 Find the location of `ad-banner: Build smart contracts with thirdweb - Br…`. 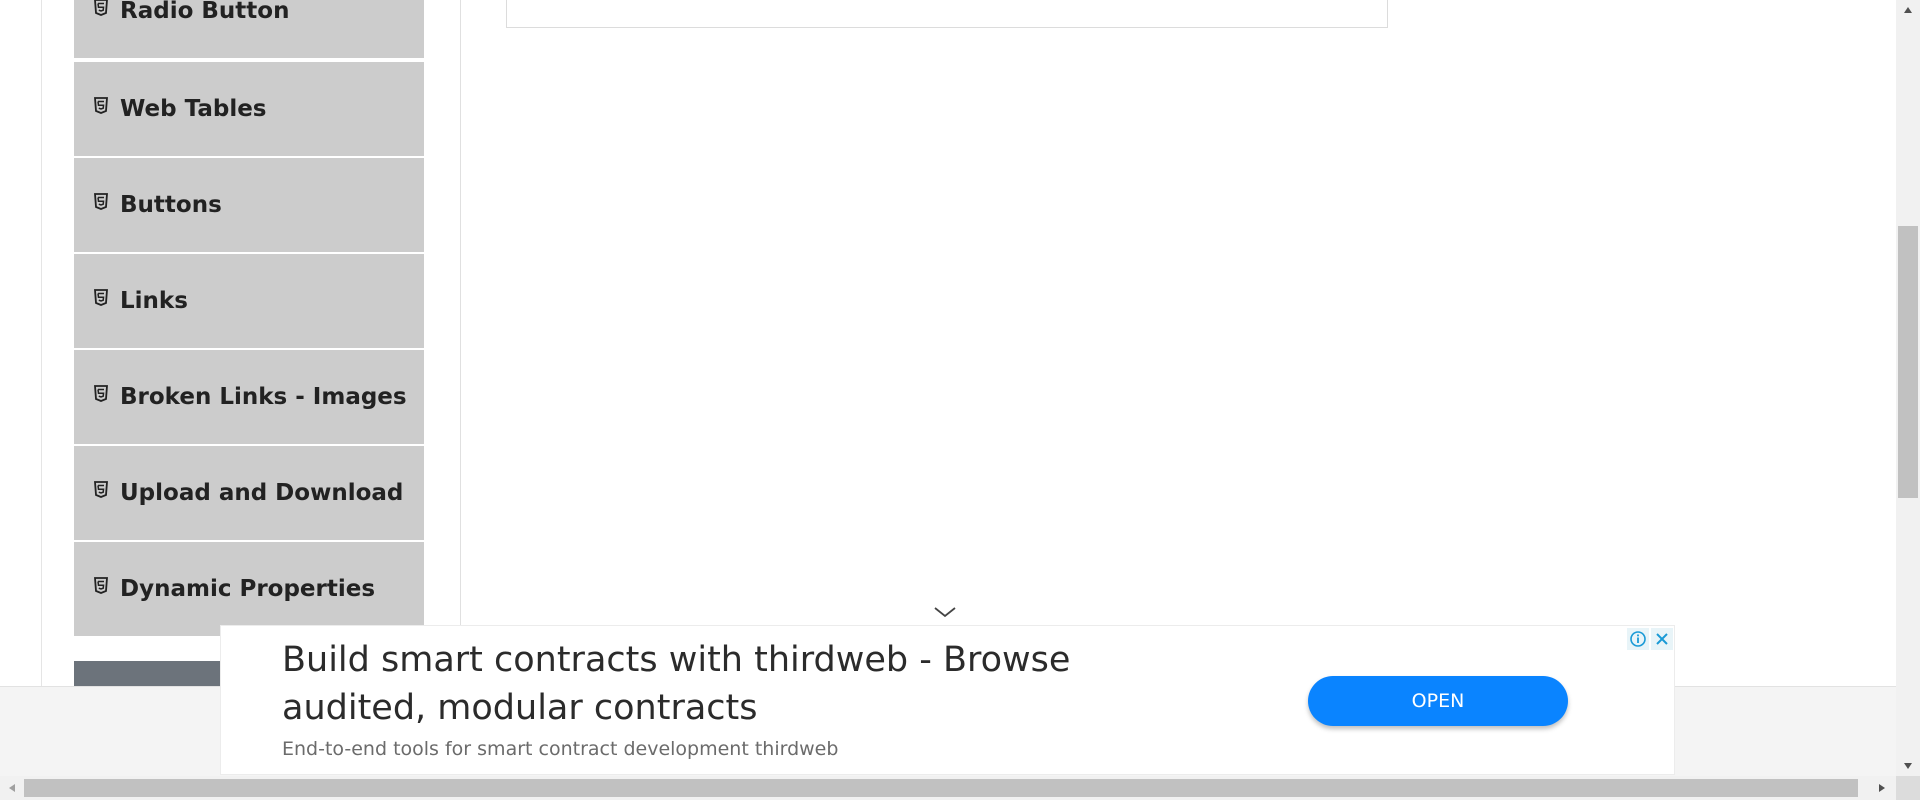

ad-banner: Build smart contracts with thirdweb - Br… is located at coordinates (947, 700).